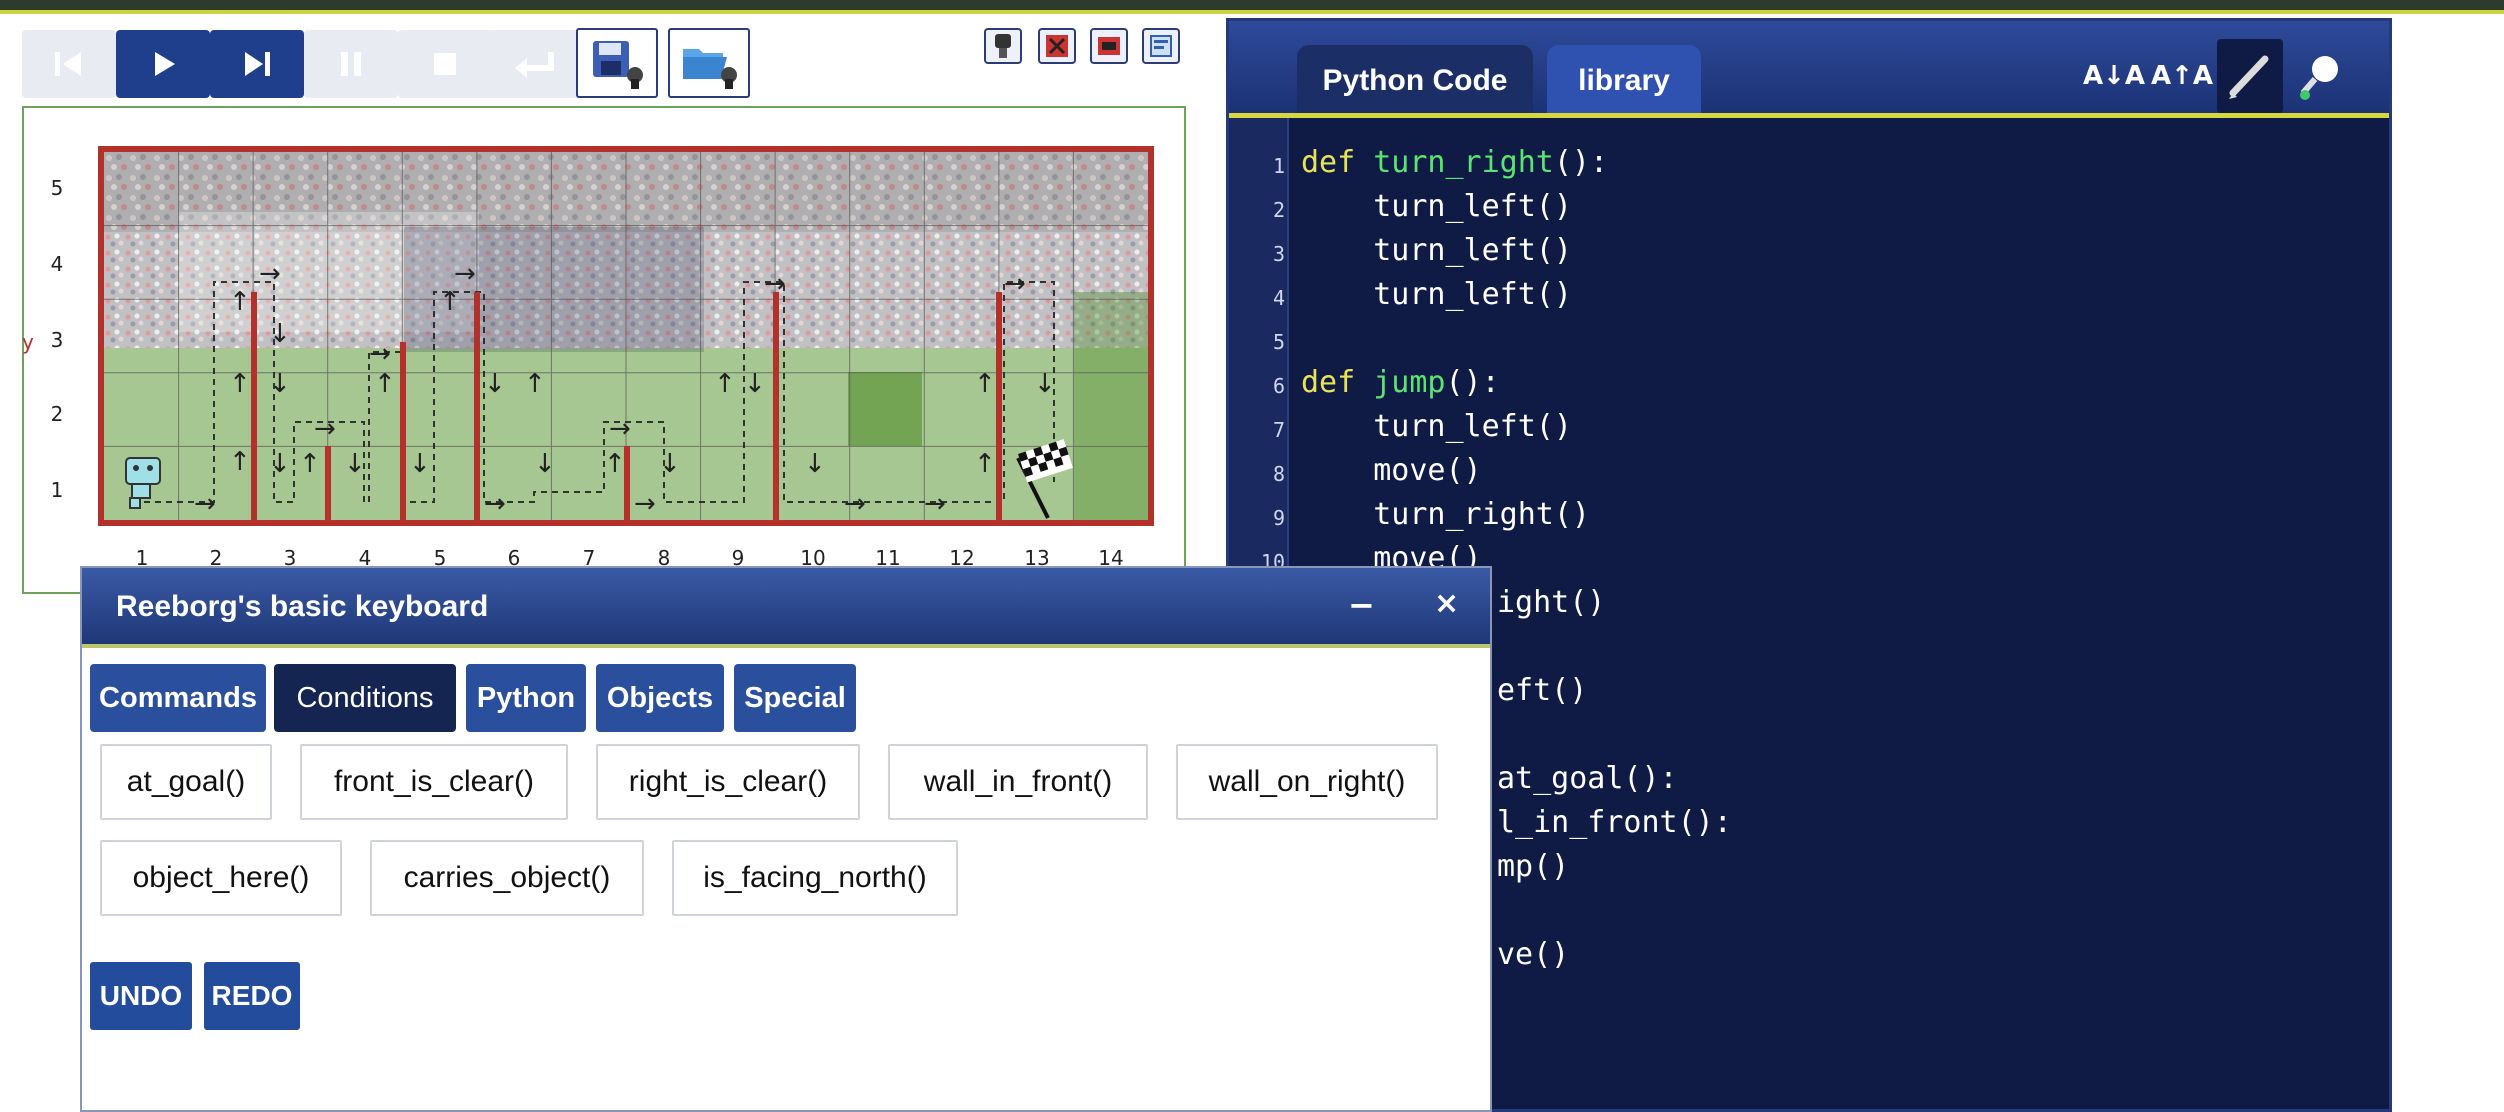  I want to click on code-line-partial: at_goal():, so click(1587, 778).